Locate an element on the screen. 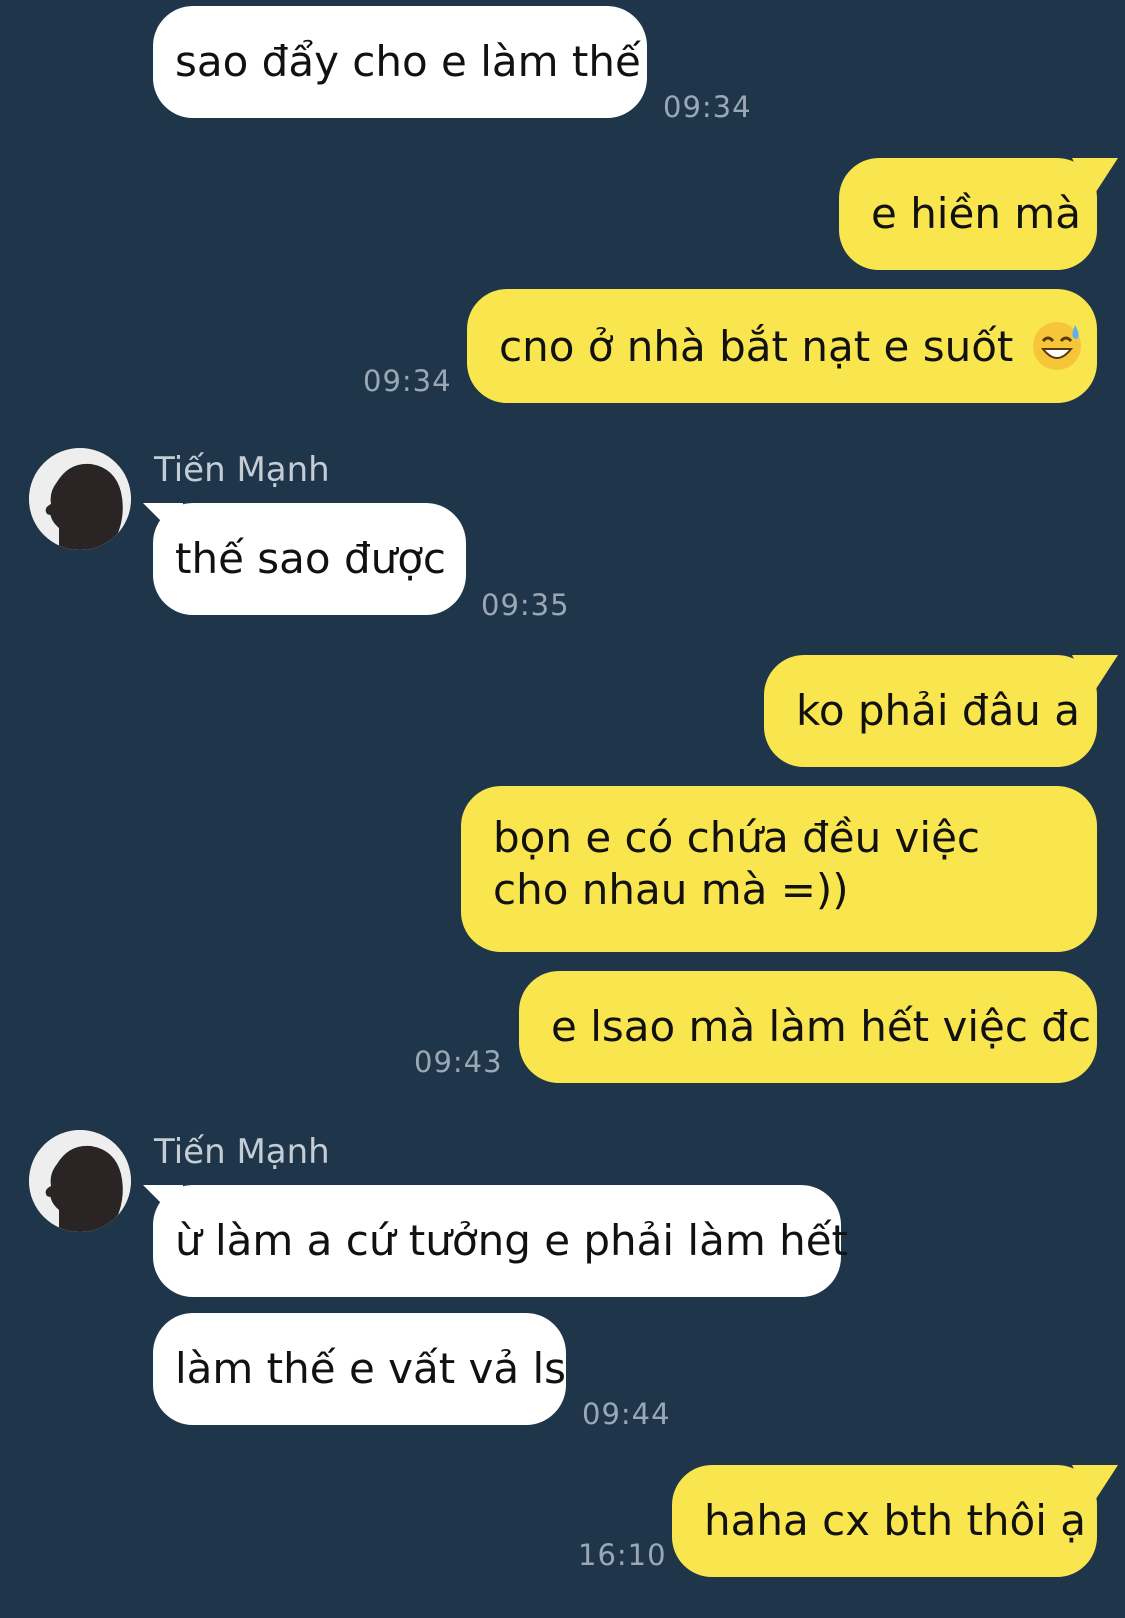 The image size is (1125, 1618). message-text: cno ở nhà bắt nạt e suốt is located at coordinates (756, 346).